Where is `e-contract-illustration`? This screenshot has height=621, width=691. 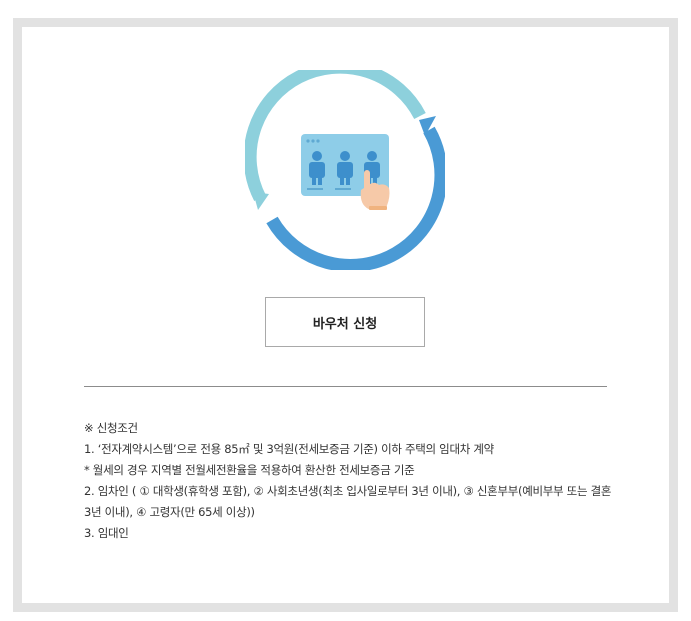
e-contract-illustration is located at coordinates (345, 166).